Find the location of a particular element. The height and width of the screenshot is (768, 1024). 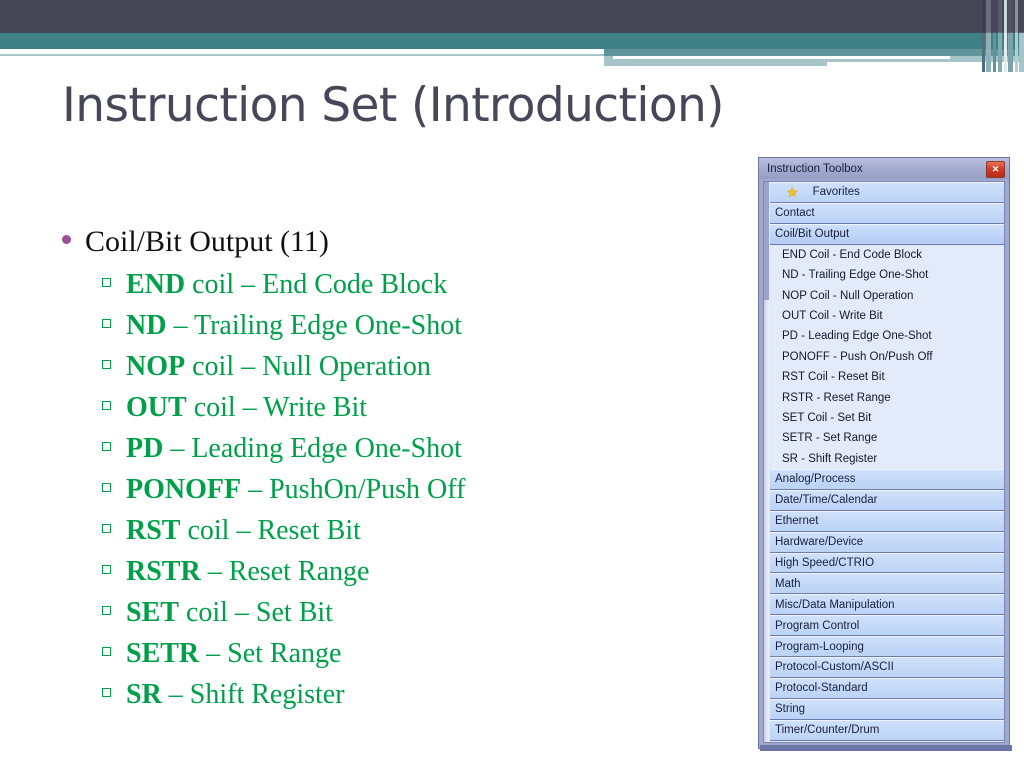

toolbox-category-row: Date/Time/Calendar is located at coordinates (887, 500).